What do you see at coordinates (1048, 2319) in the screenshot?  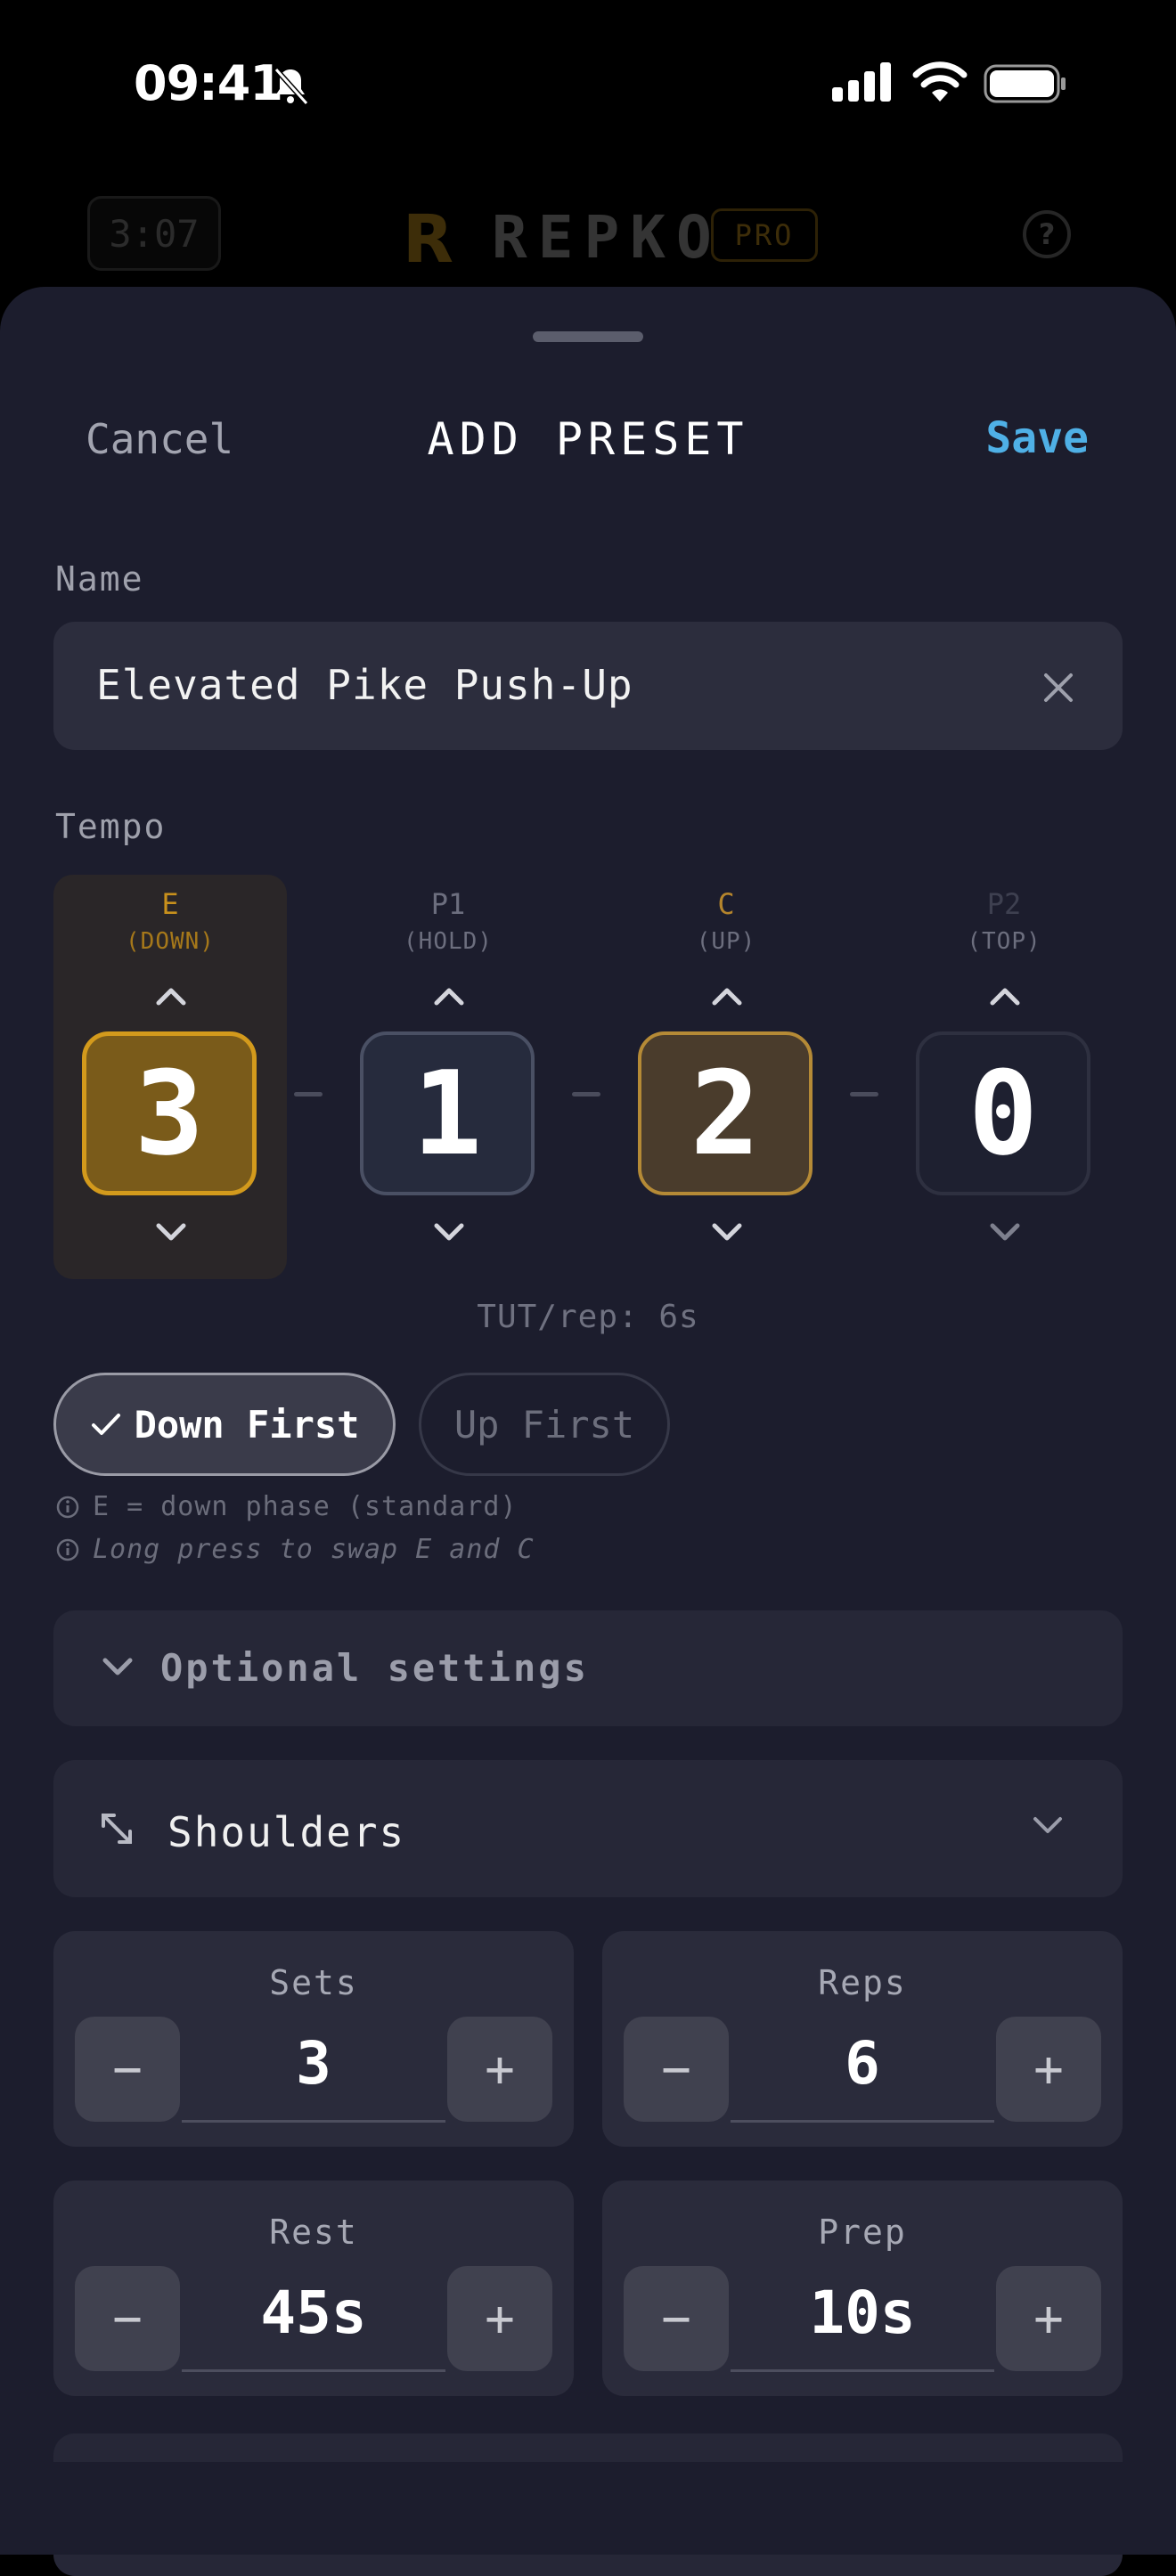 I see `prep-increment-button: +` at bounding box center [1048, 2319].